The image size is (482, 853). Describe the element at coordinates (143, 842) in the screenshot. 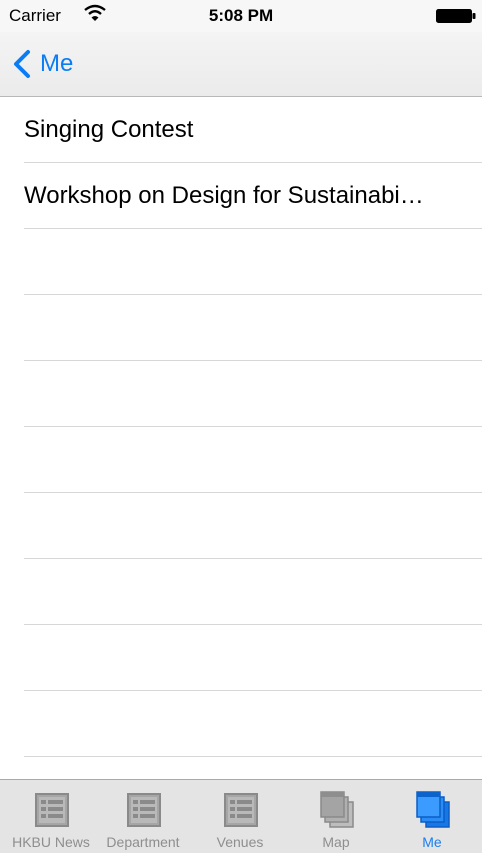

I see `tab-label: Department` at that location.